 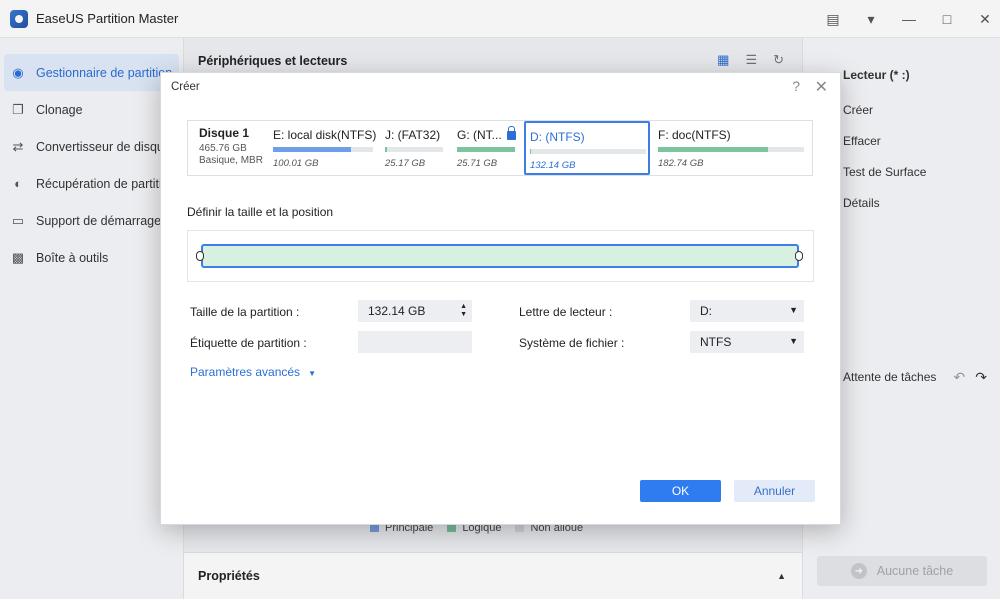 I want to click on partition-block-selected: D: (NTFS) 132.14 GB, so click(x=587, y=148).